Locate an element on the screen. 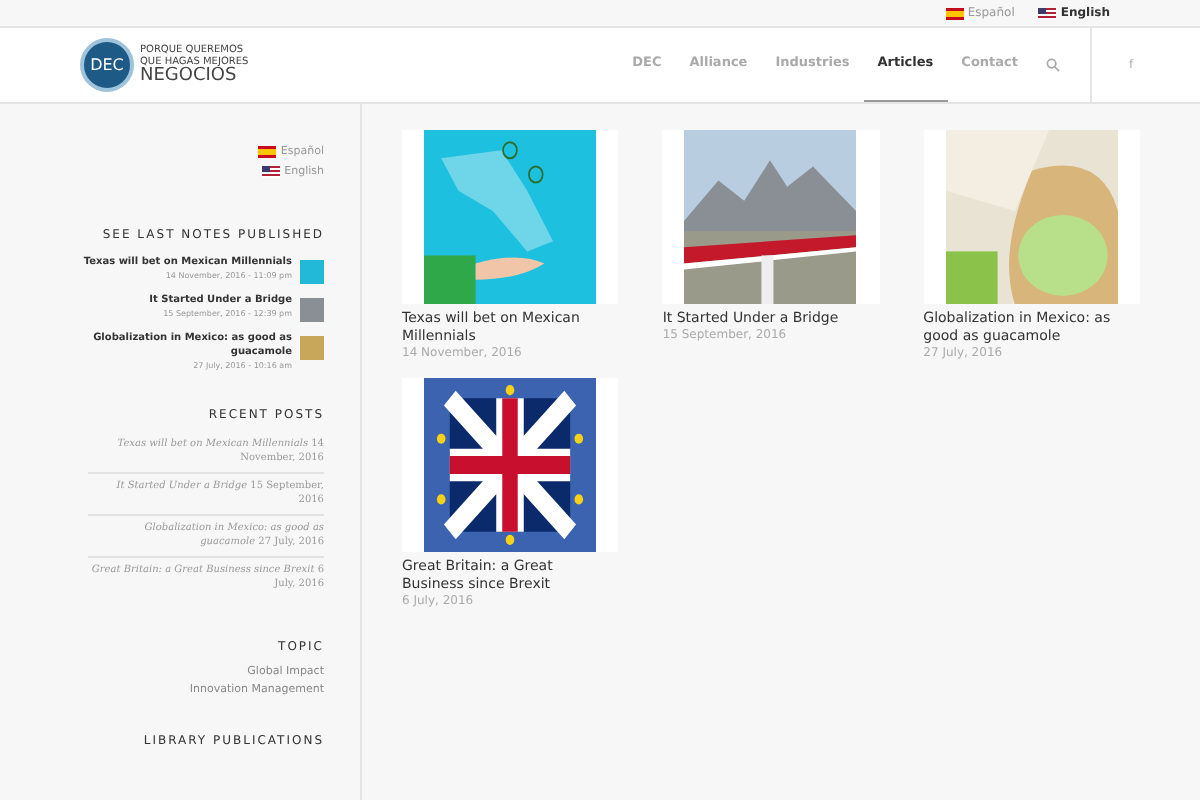  logo-tagline: NEGOCIOS is located at coordinates (189, 77).